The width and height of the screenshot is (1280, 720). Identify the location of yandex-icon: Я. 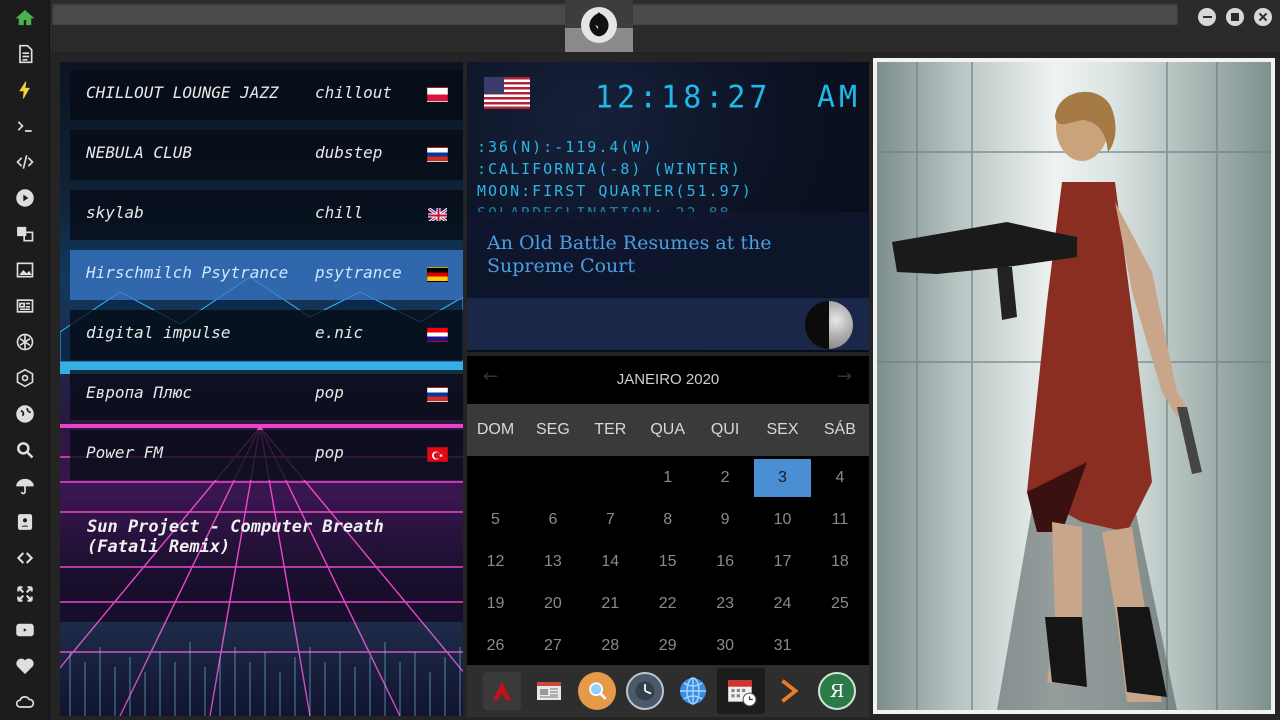
(837, 691).